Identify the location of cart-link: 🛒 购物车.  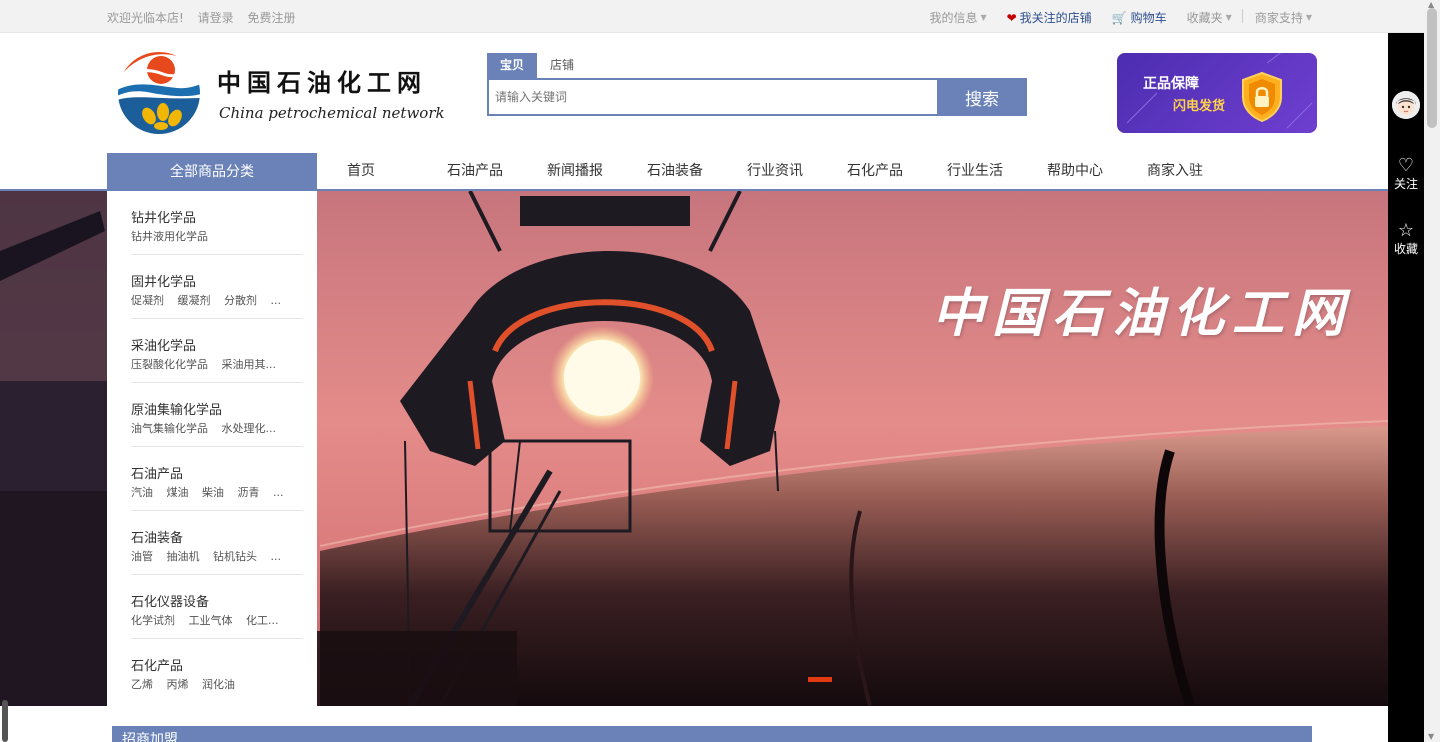
(1139, 17).